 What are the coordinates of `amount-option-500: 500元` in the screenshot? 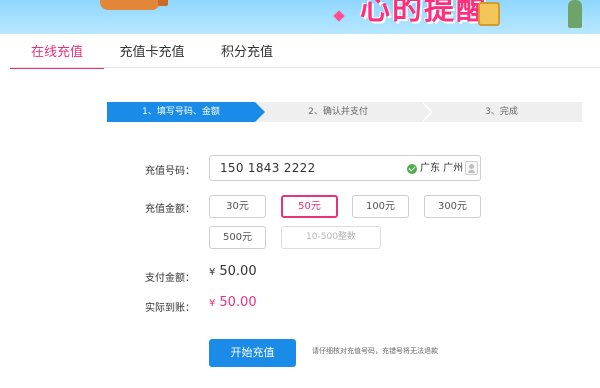 It's located at (237, 237).